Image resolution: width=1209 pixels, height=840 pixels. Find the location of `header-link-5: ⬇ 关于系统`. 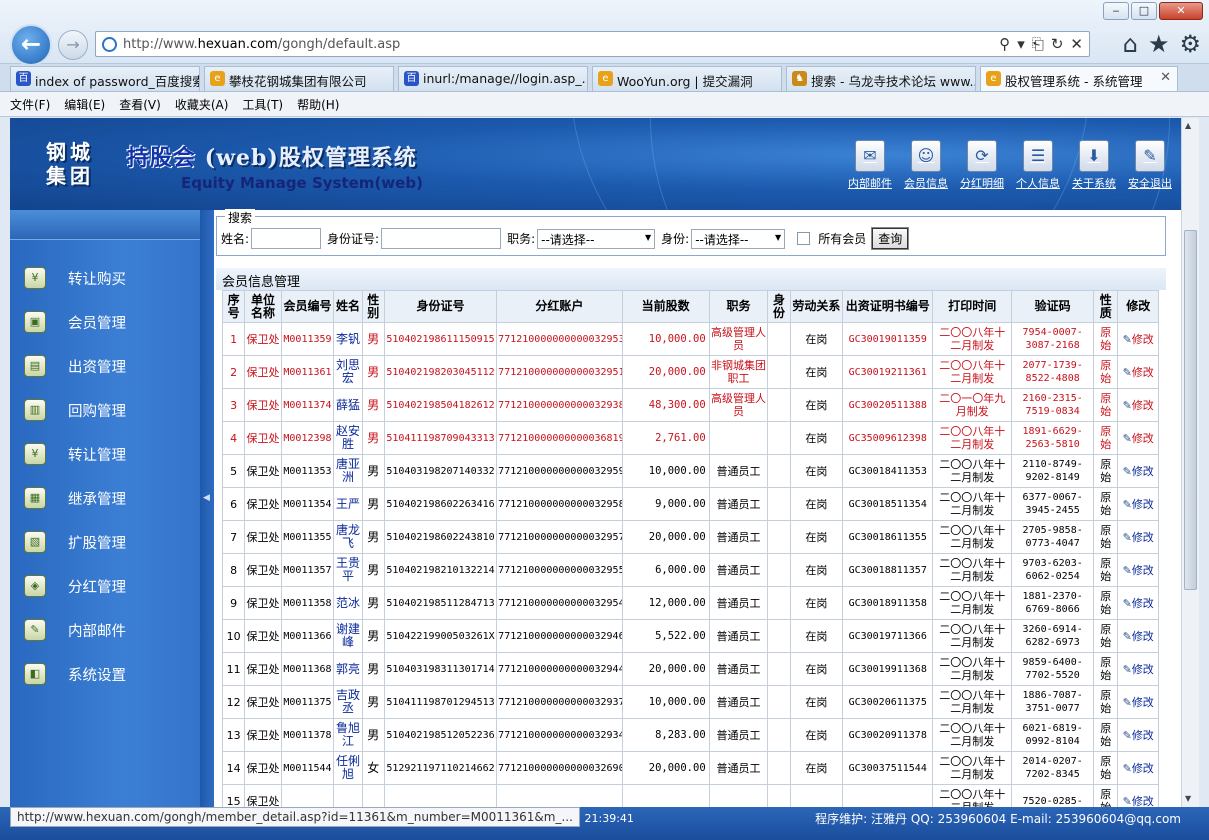

header-link-5: ⬇ 关于系统 is located at coordinates (1094, 165).